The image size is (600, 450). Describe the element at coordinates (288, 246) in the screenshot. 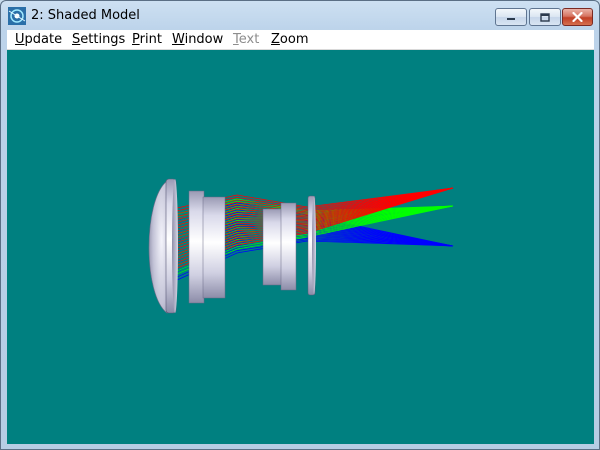

I see `third-lens-body` at that location.